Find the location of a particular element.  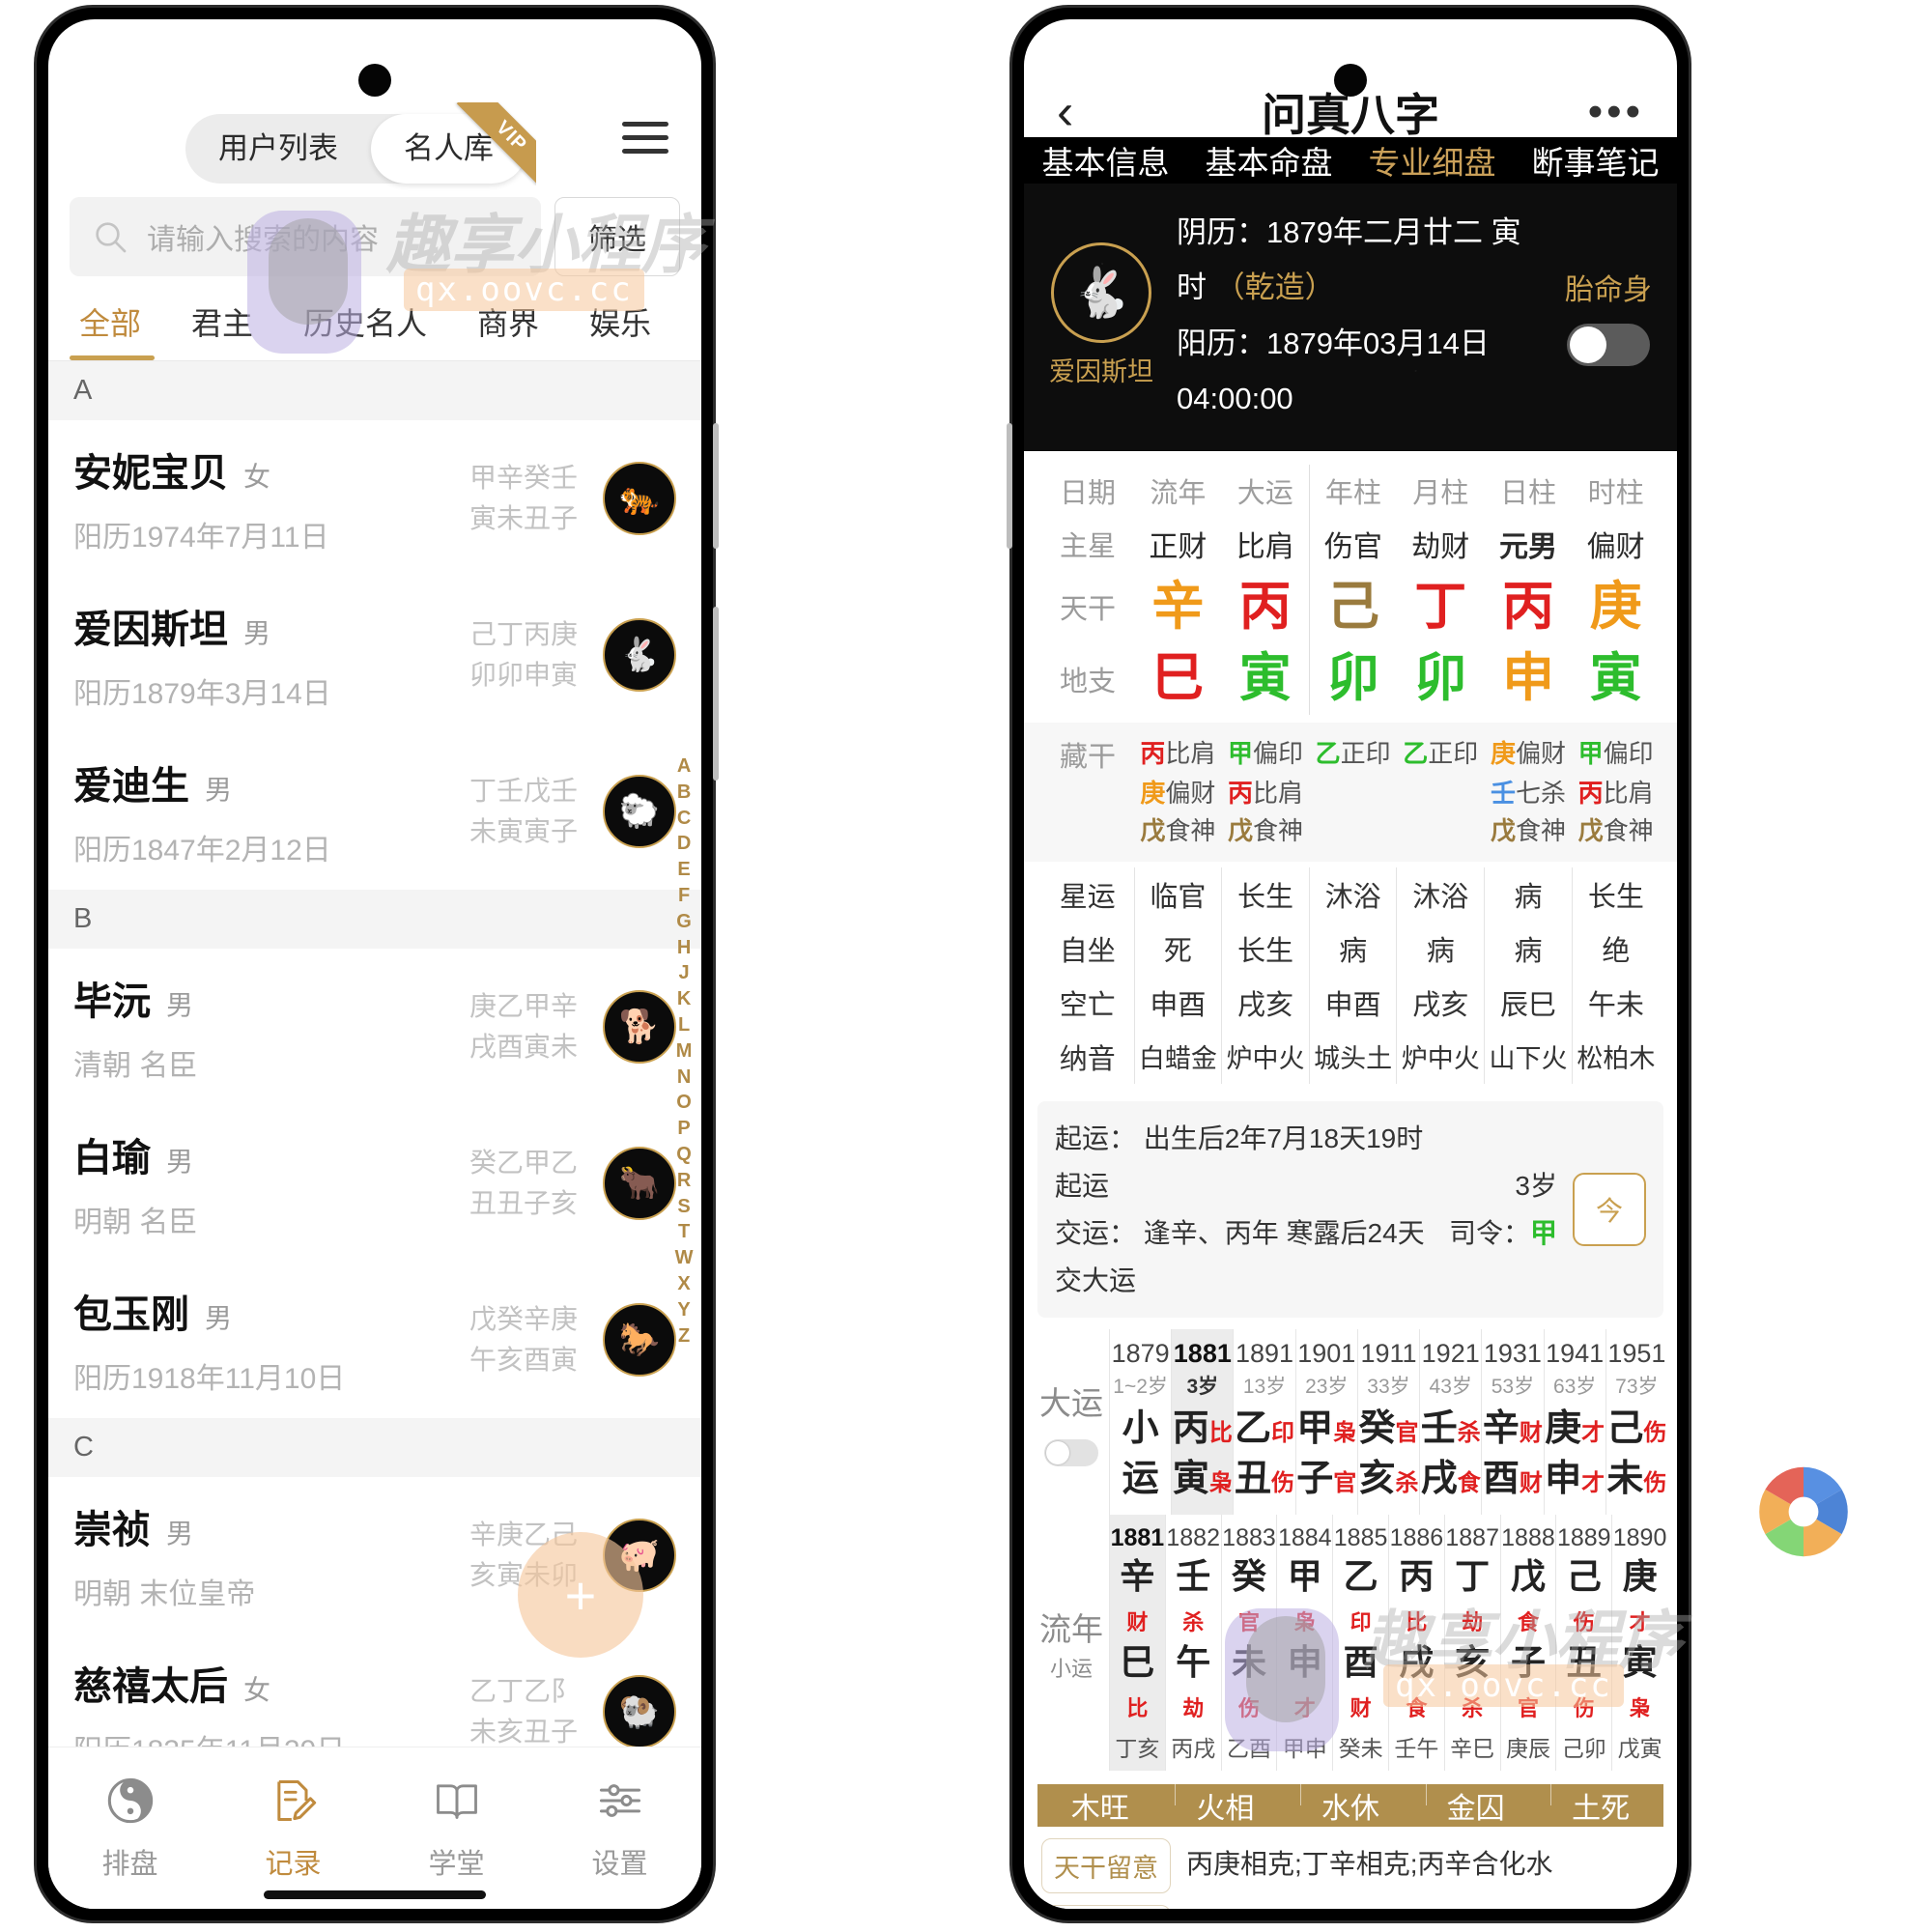

alpha-index-F: F is located at coordinates (684, 896).